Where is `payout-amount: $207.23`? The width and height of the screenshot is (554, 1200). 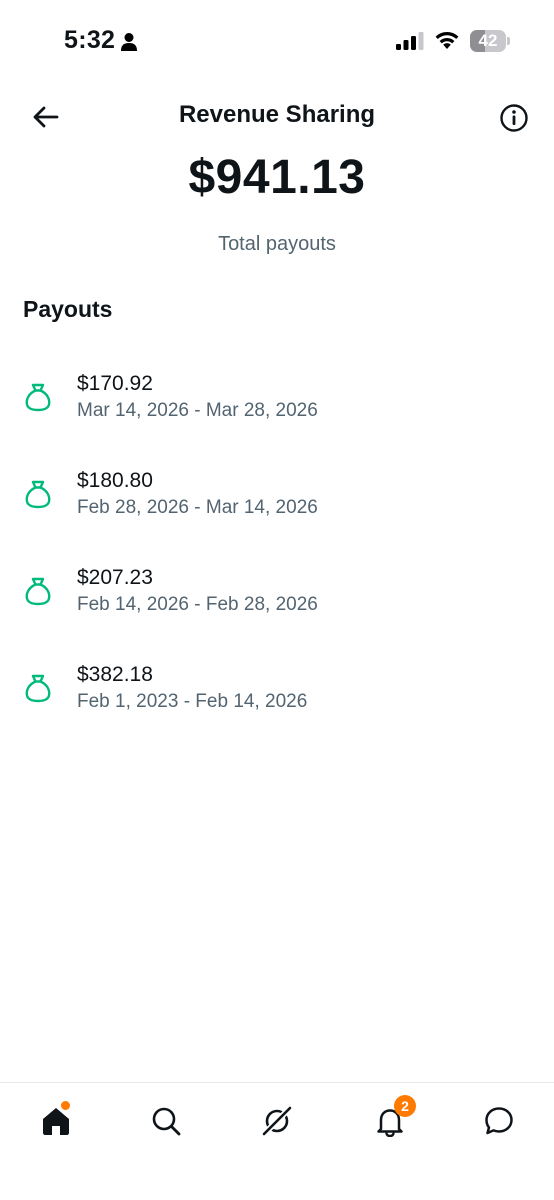
payout-amount: $207.23 is located at coordinates (115, 577).